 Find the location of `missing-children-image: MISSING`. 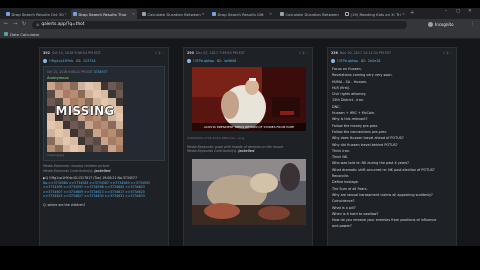

missing-children-image: MISSING is located at coordinates (85, 117).